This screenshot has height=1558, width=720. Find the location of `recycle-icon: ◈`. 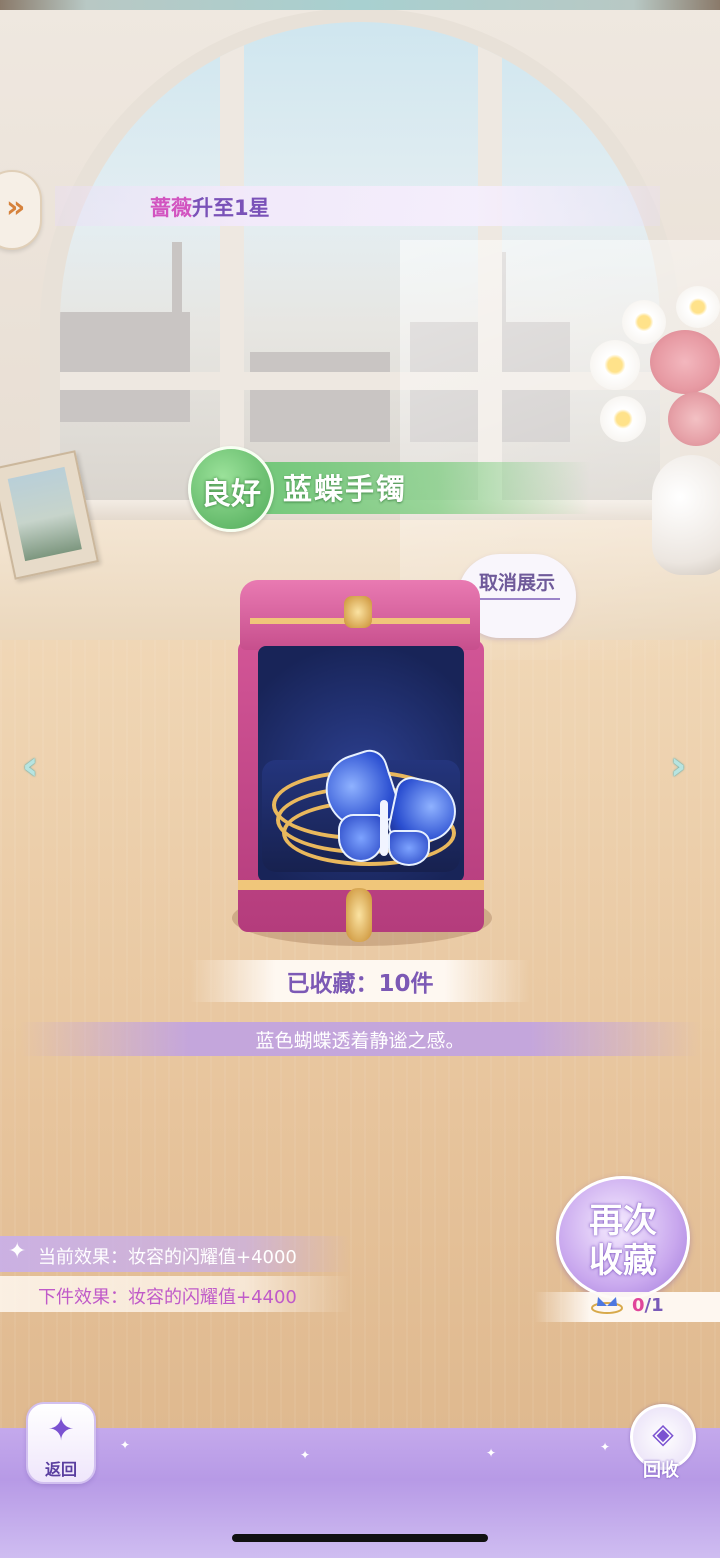

recycle-icon: ◈ is located at coordinates (663, 1433).